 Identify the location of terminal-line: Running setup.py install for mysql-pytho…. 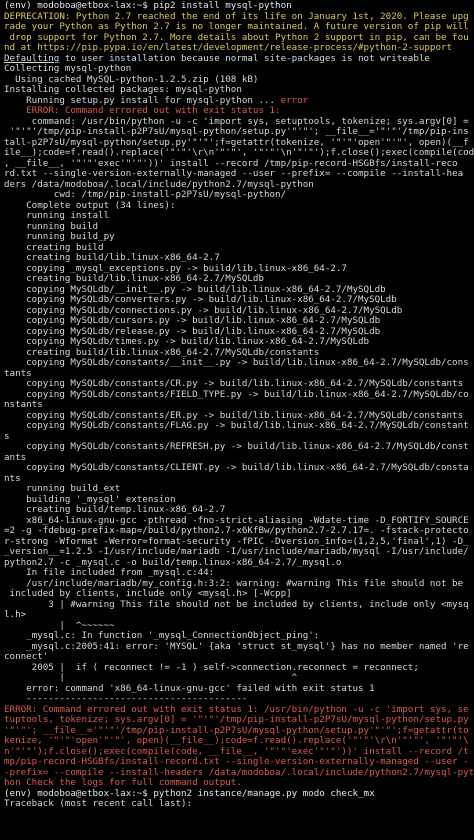
(239, 101).